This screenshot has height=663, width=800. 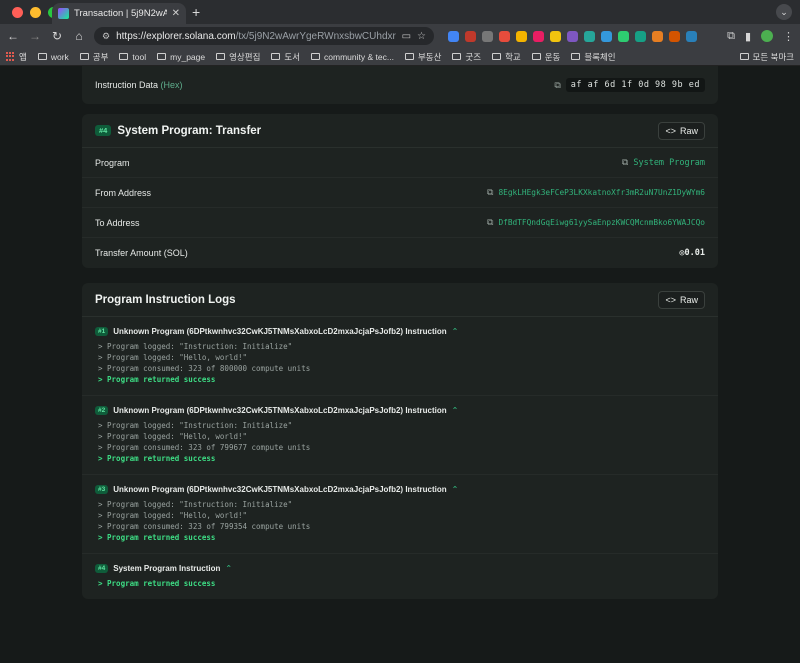 What do you see at coordinates (788, 36) in the screenshot?
I see `menu-kebab-icon: ⋮` at bounding box center [788, 36].